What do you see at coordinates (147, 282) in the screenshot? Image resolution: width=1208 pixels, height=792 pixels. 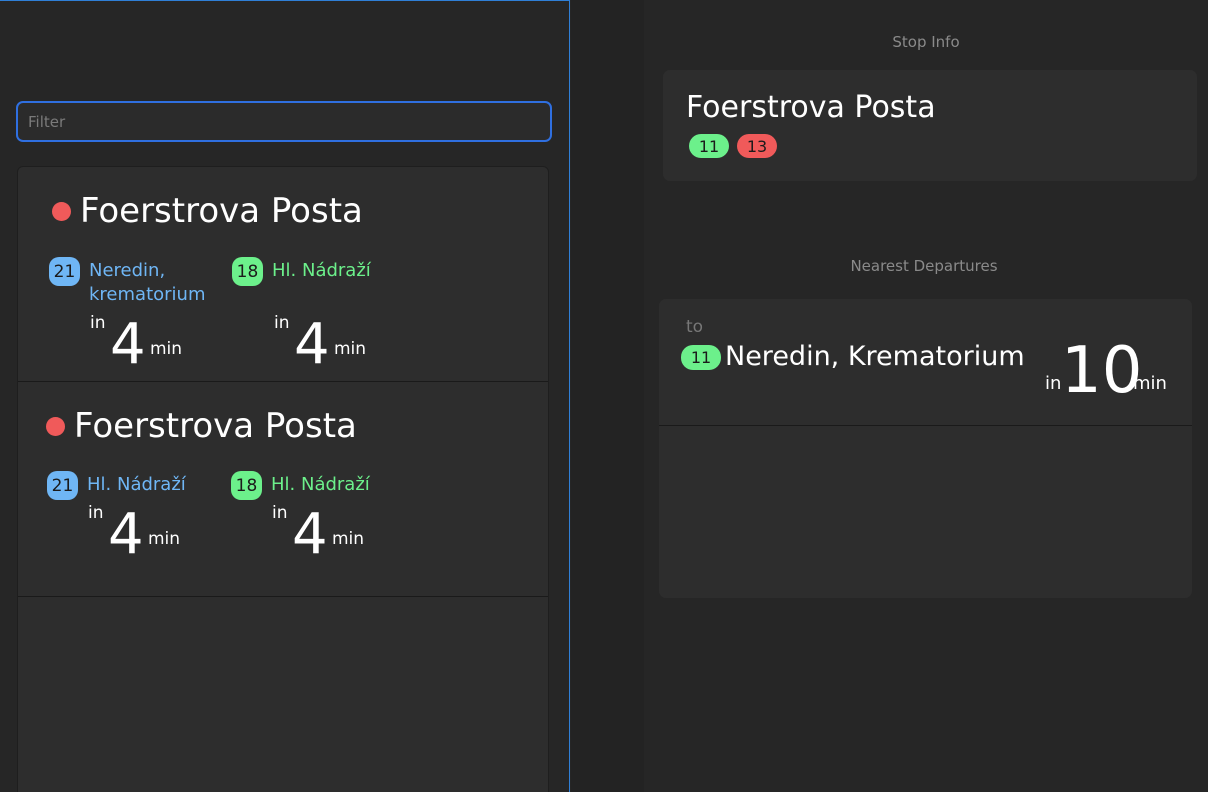 I see `destination-label: Neredin, krematorium` at bounding box center [147, 282].